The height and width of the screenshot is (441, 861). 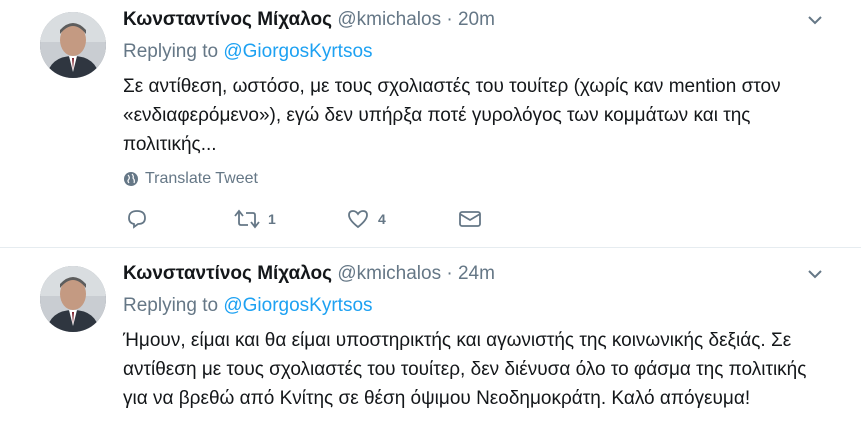 I want to click on timestamp: 20m, so click(x=476, y=19).